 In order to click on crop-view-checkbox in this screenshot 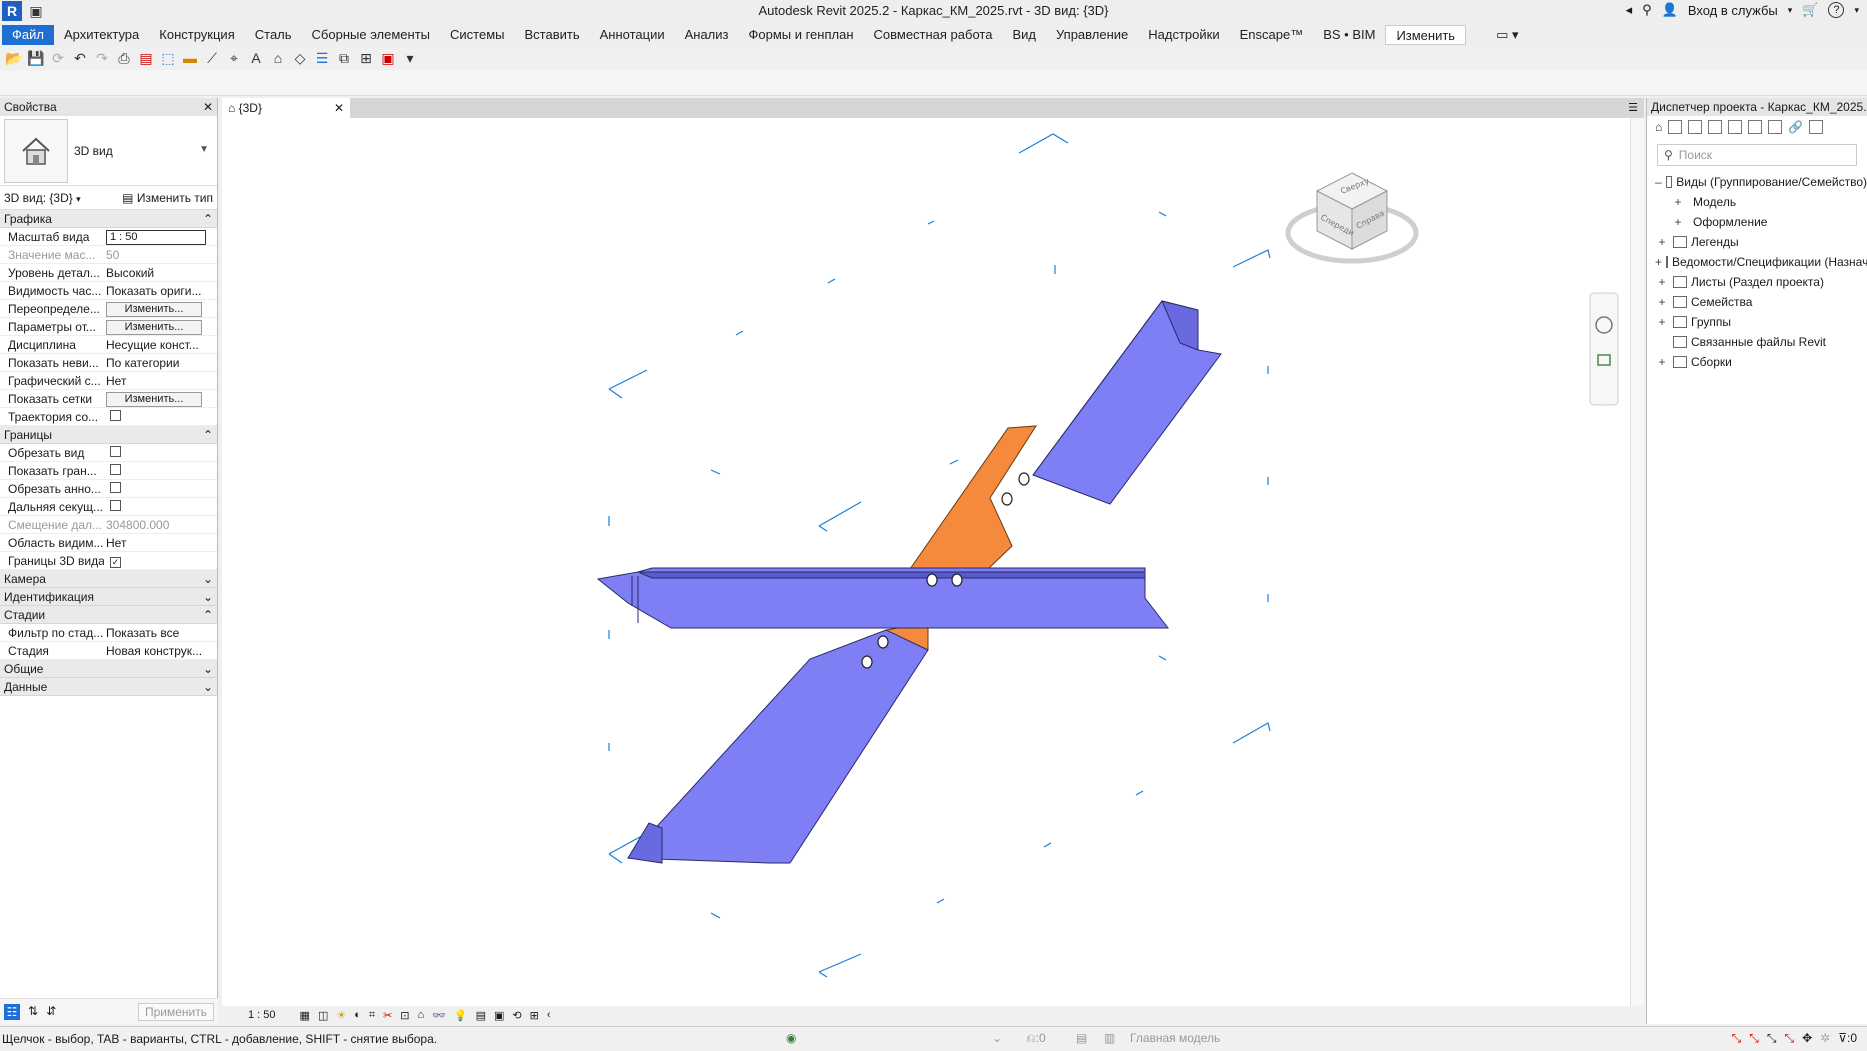, I will do `click(115, 451)`.